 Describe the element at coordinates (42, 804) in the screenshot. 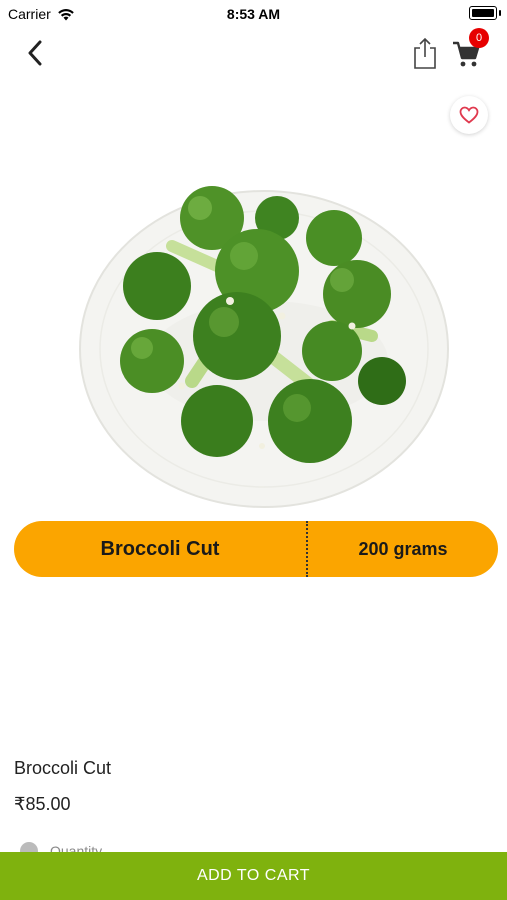

I see `product-price: ₹85.00` at that location.